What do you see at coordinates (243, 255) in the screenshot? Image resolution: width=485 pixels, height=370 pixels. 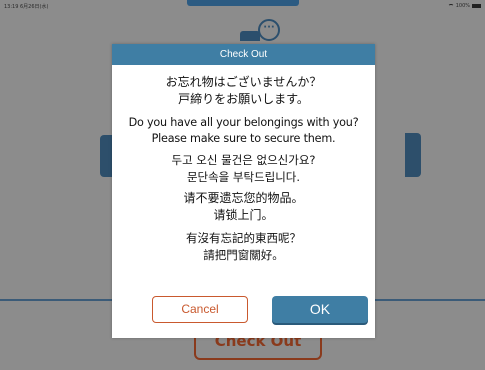 I see `message-line: 請把門窗關好。` at bounding box center [243, 255].